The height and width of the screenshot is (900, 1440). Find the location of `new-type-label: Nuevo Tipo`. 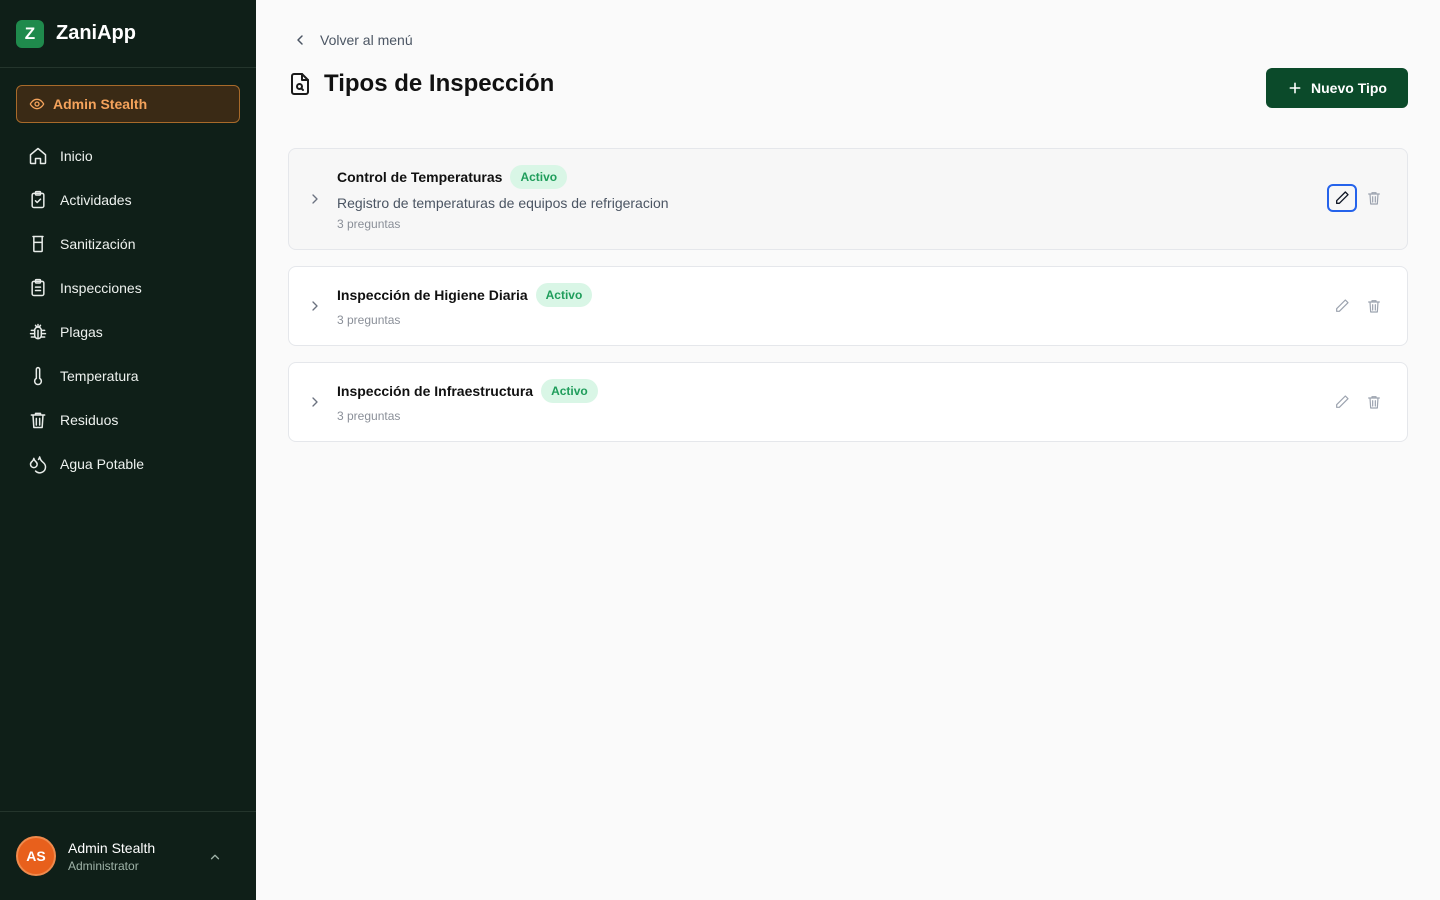

new-type-label: Nuevo Tipo is located at coordinates (1349, 88).